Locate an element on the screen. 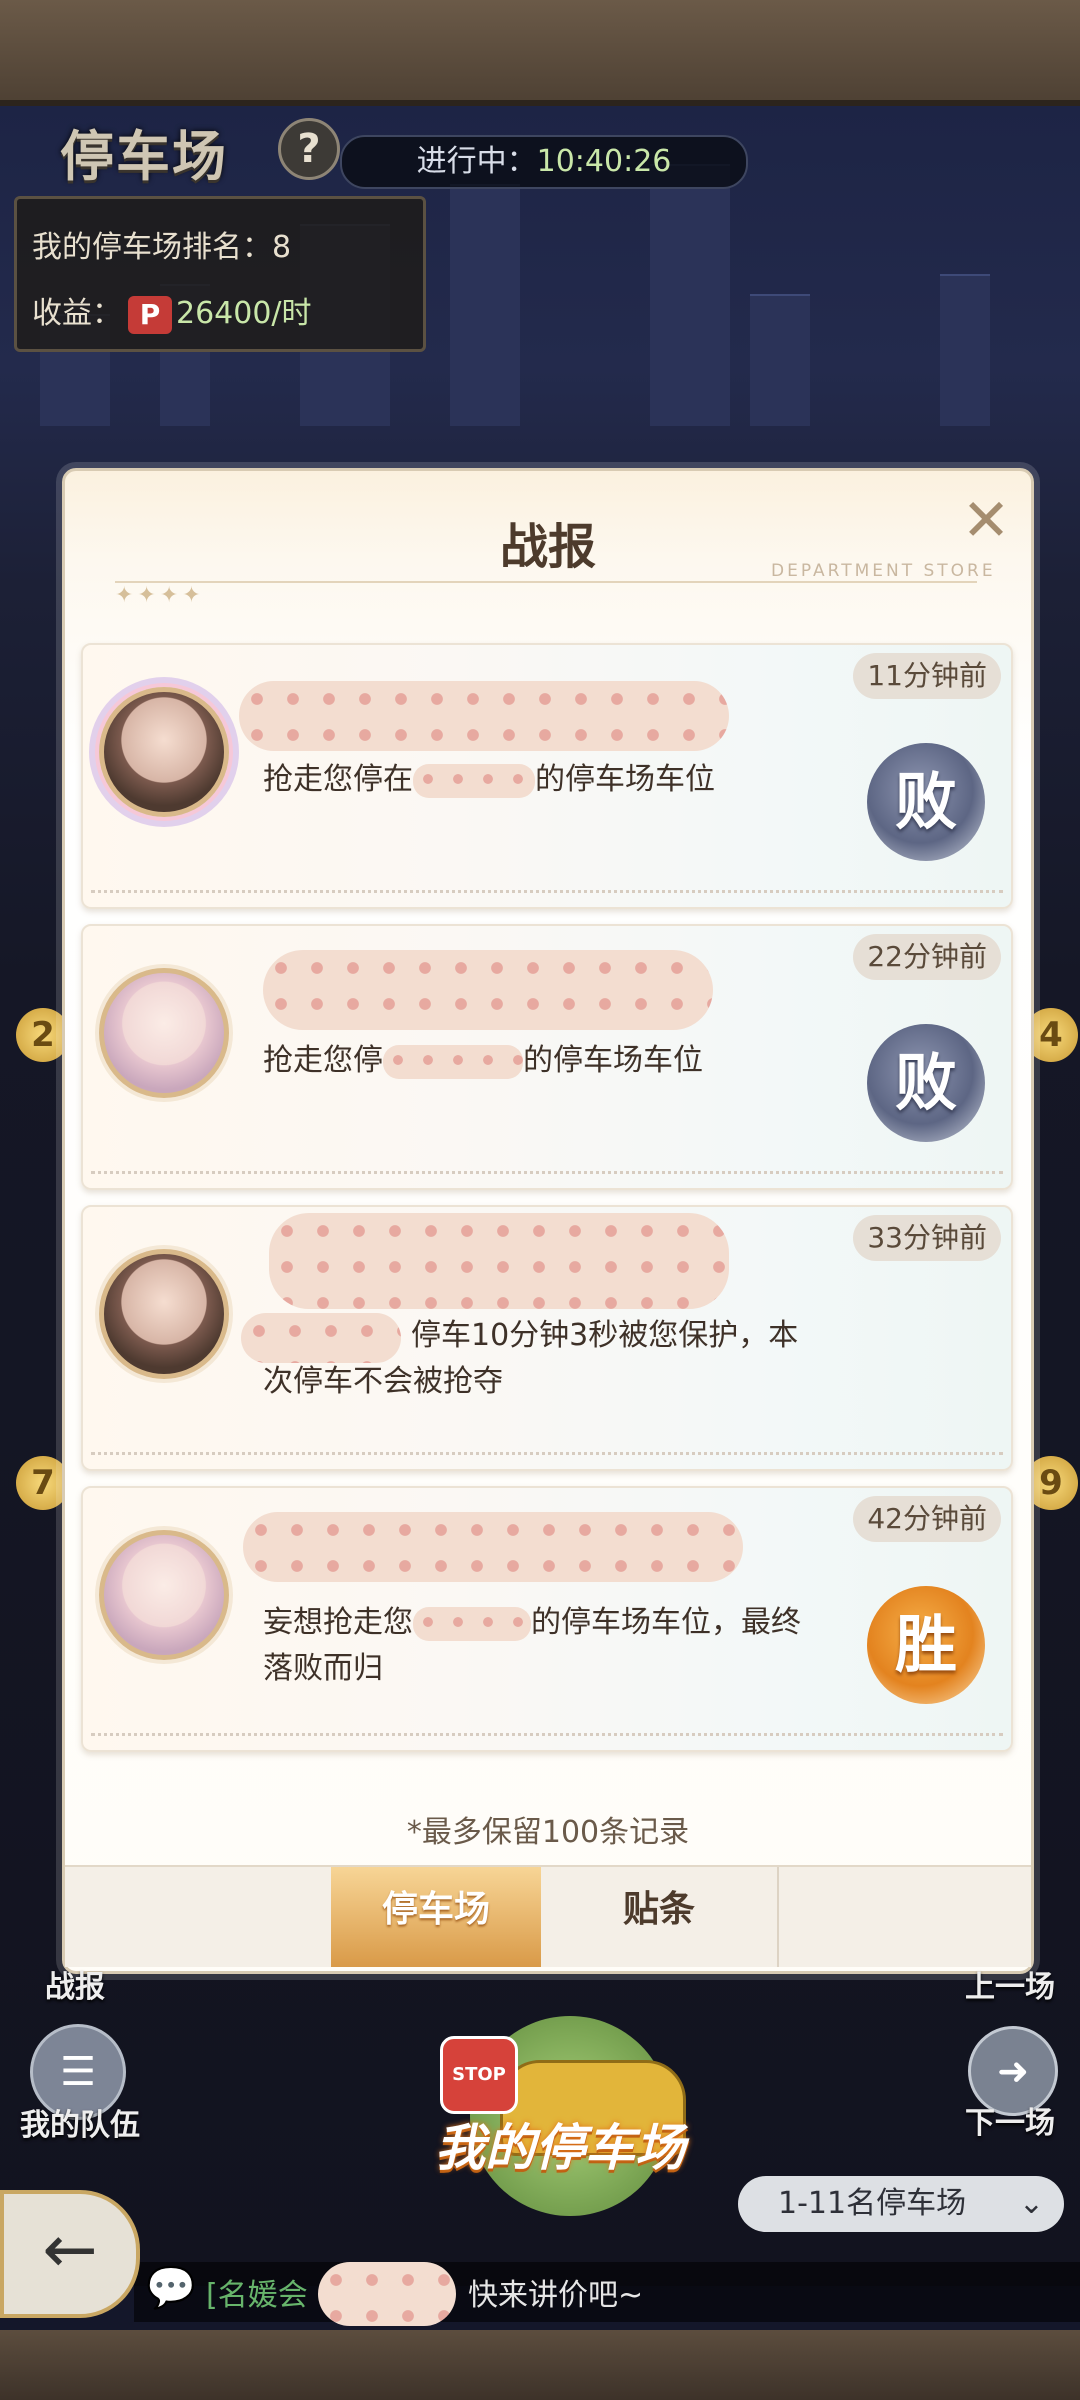 Image resolution: width=1080 pixels, height=2400 pixels. status-time: 10:40:26 is located at coordinates (604, 161).